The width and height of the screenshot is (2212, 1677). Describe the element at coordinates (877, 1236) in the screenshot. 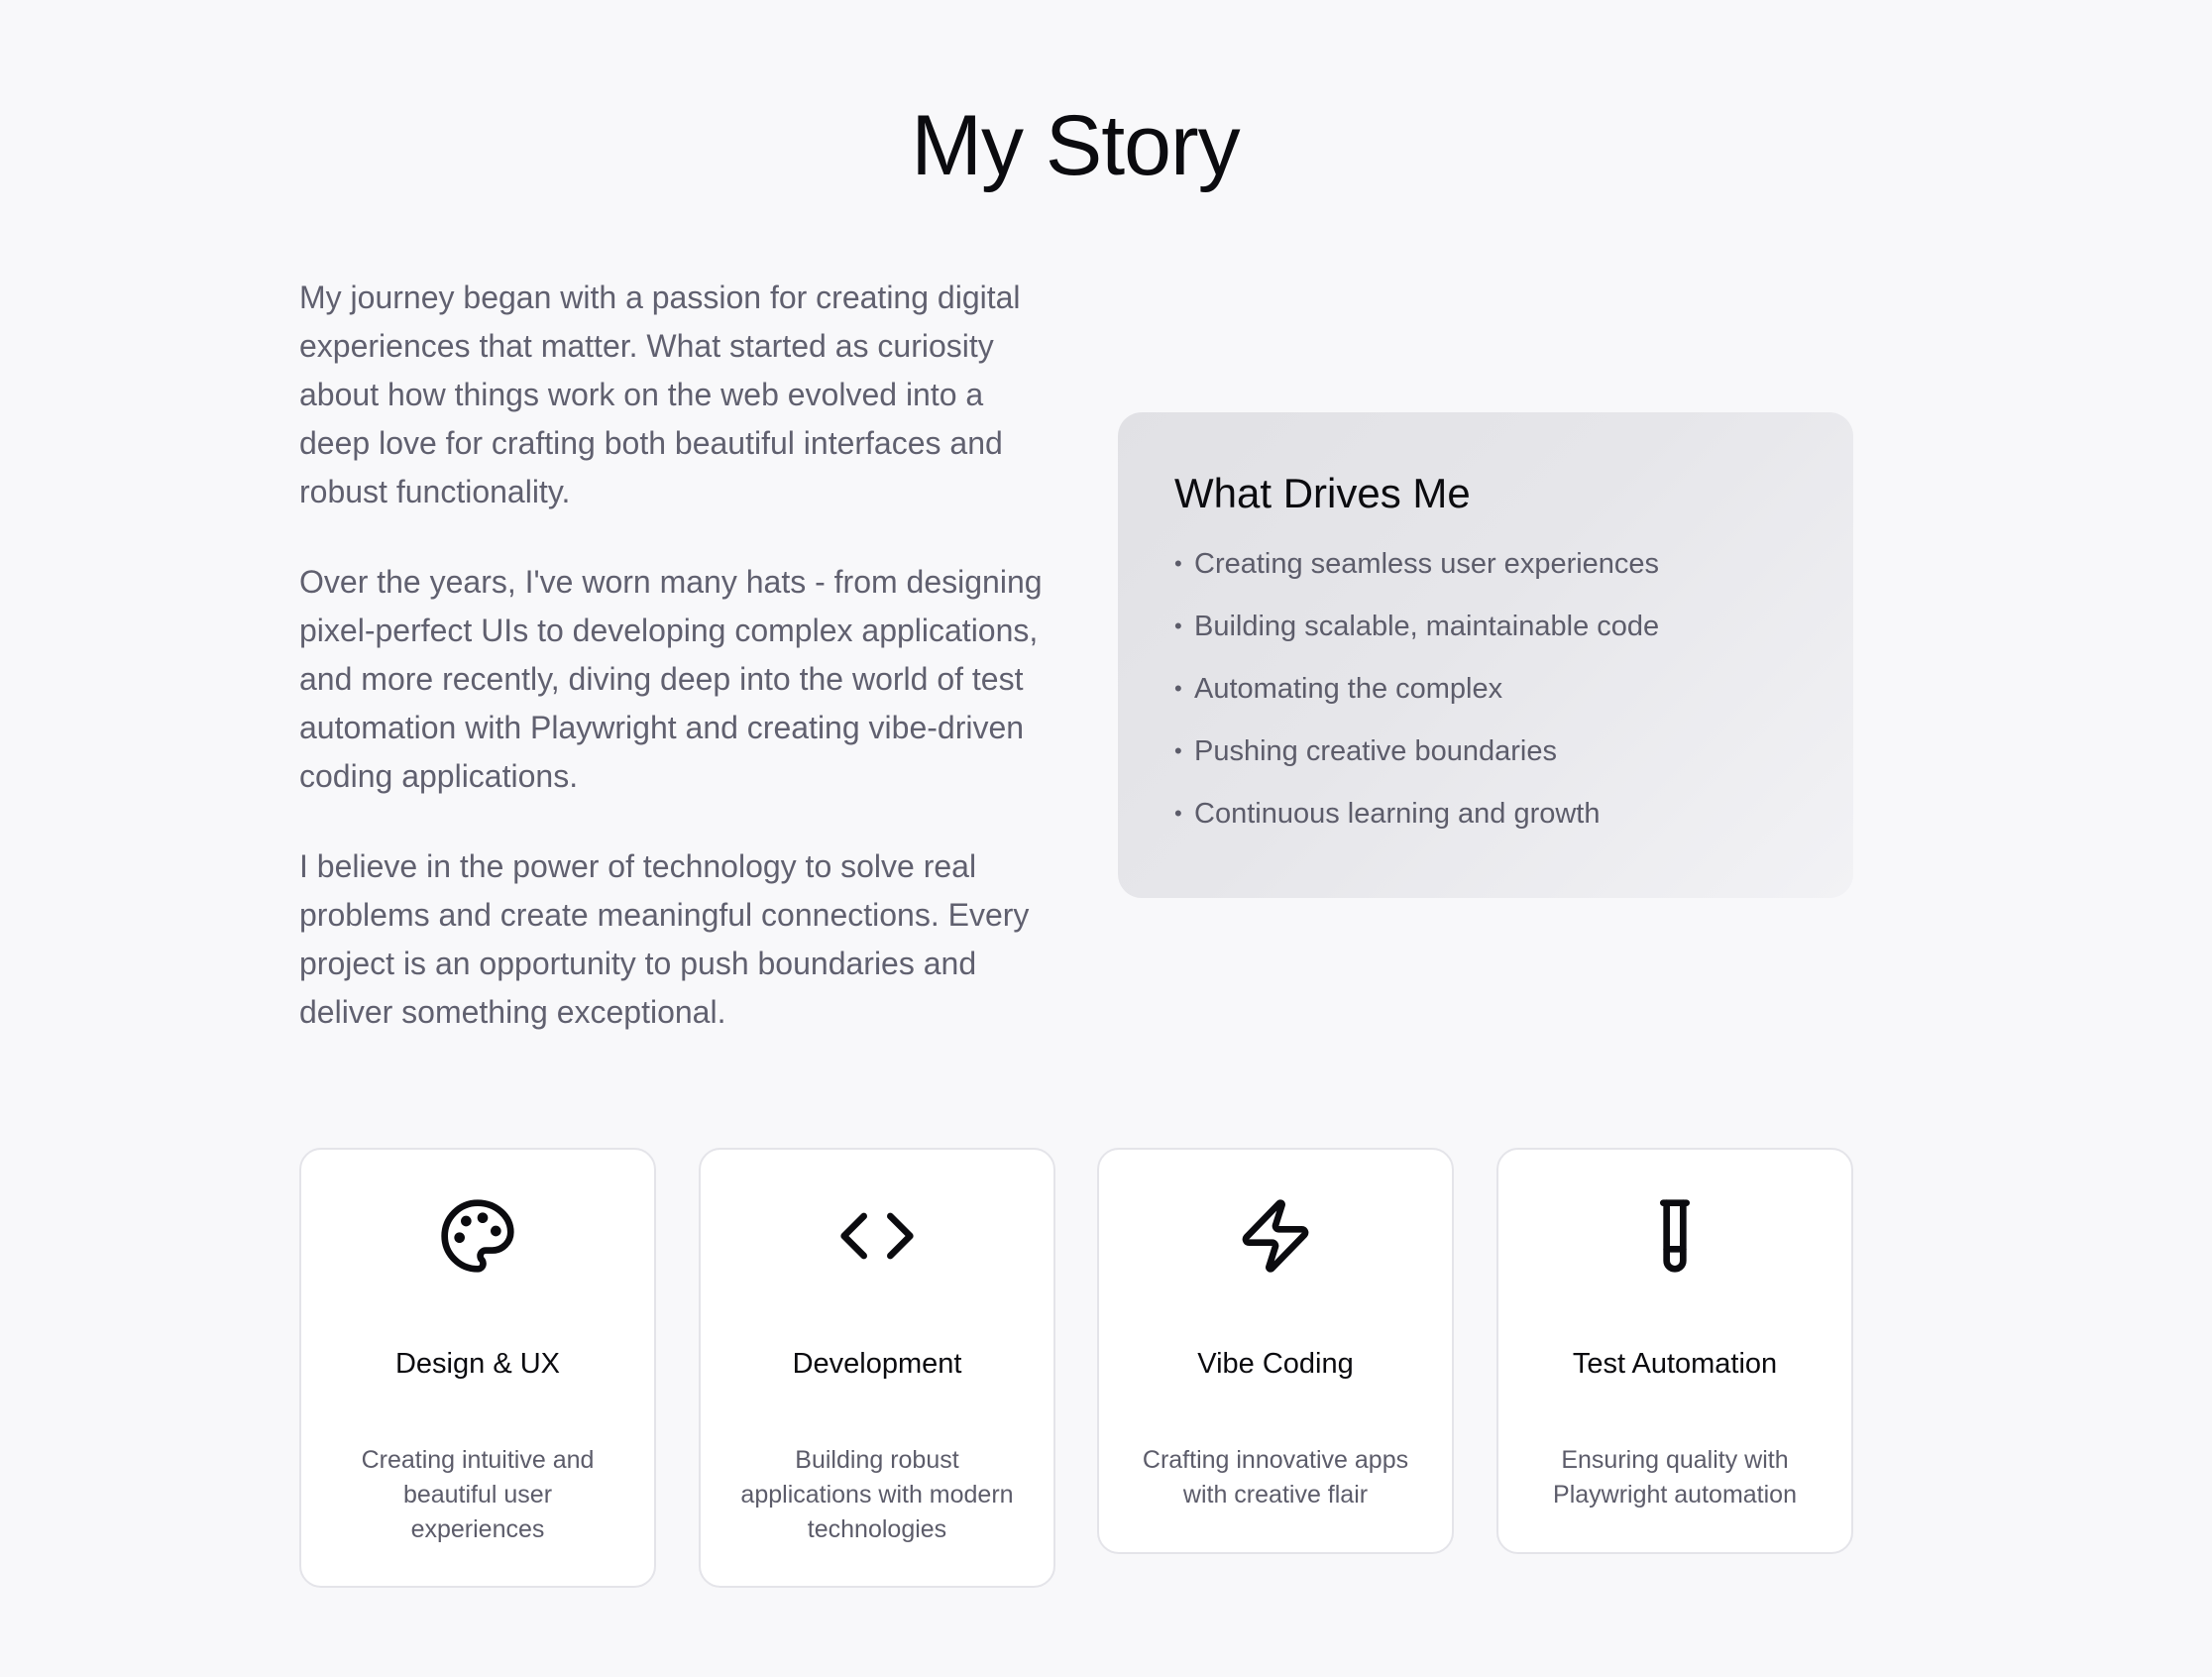

I see `code-icon` at that location.